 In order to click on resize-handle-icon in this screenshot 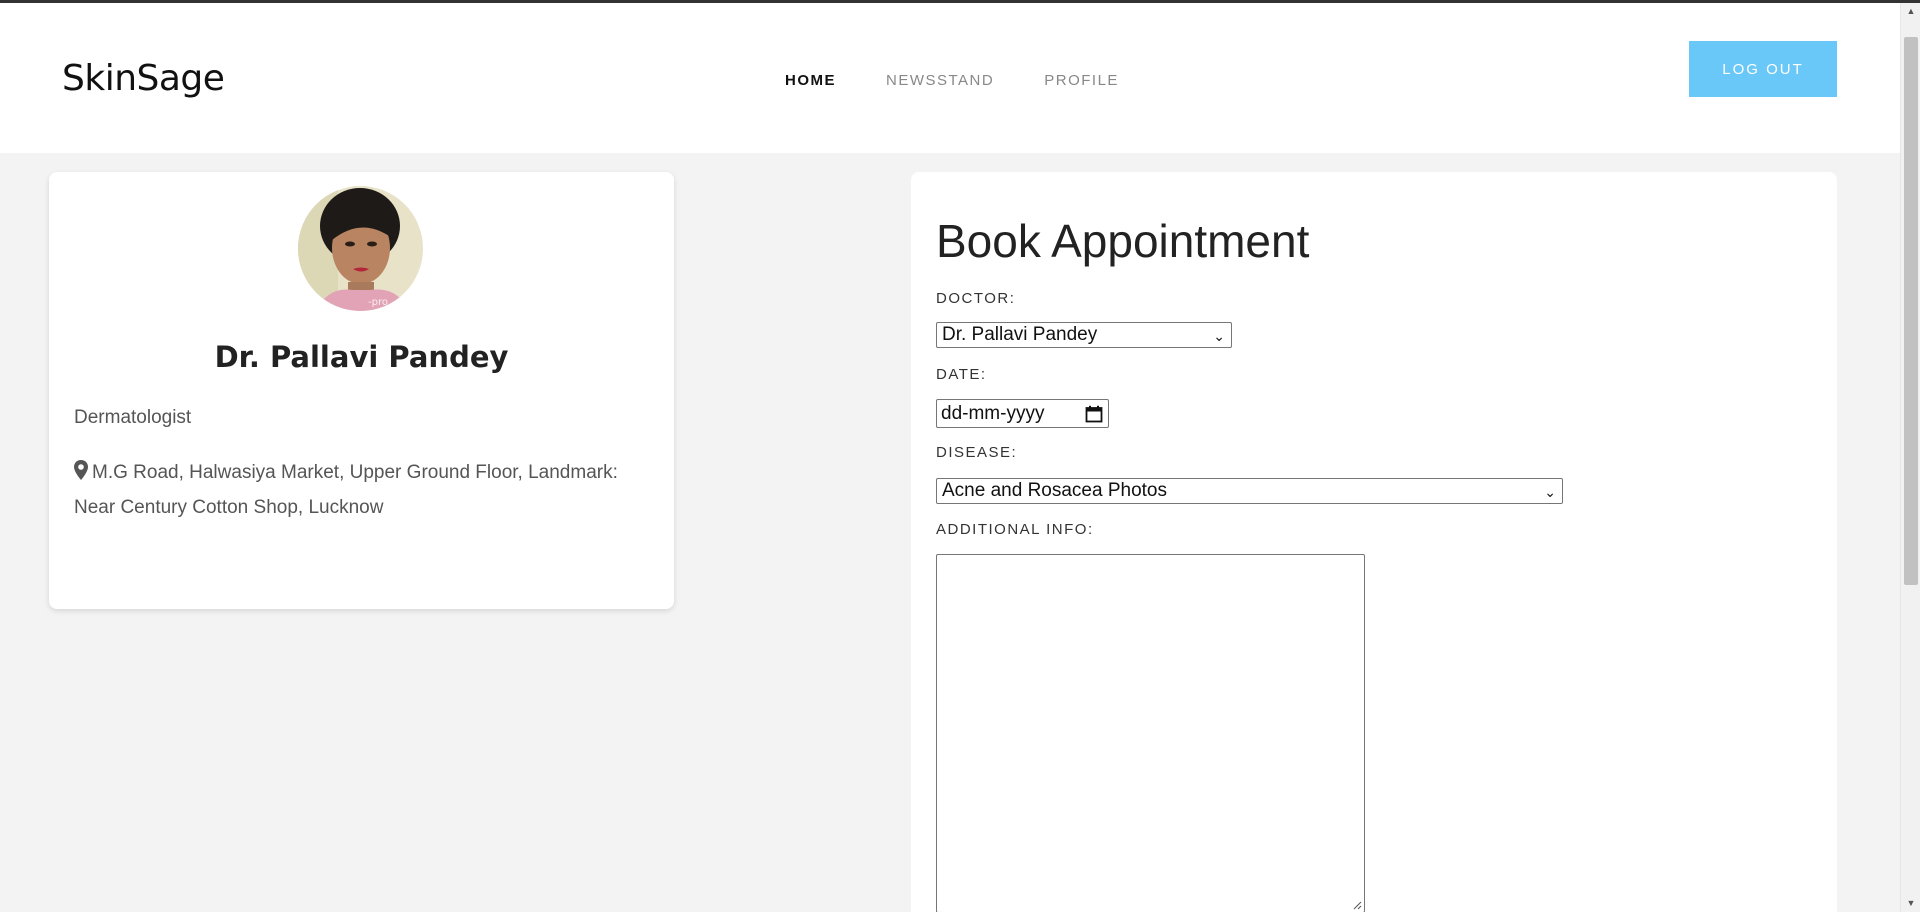, I will do `click(1357, 905)`.